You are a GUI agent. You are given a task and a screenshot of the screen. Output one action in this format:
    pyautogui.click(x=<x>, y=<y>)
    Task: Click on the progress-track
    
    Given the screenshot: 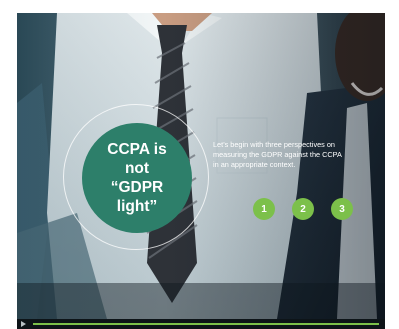 What is the action you would take?
    pyautogui.click(x=206, y=324)
    